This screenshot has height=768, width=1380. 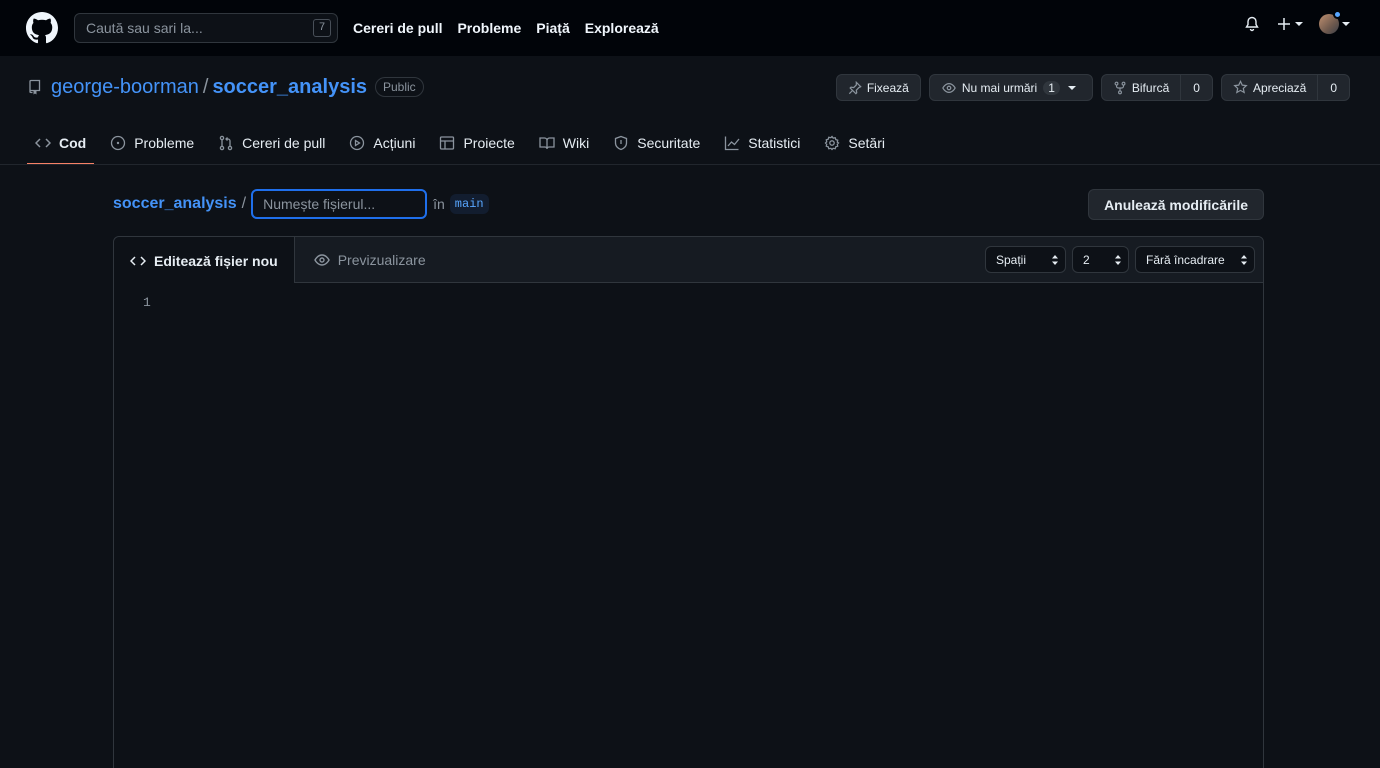 What do you see at coordinates (147, 302) in the screenshot?
I see `line-number: 1` at bounding box center [147, 302].